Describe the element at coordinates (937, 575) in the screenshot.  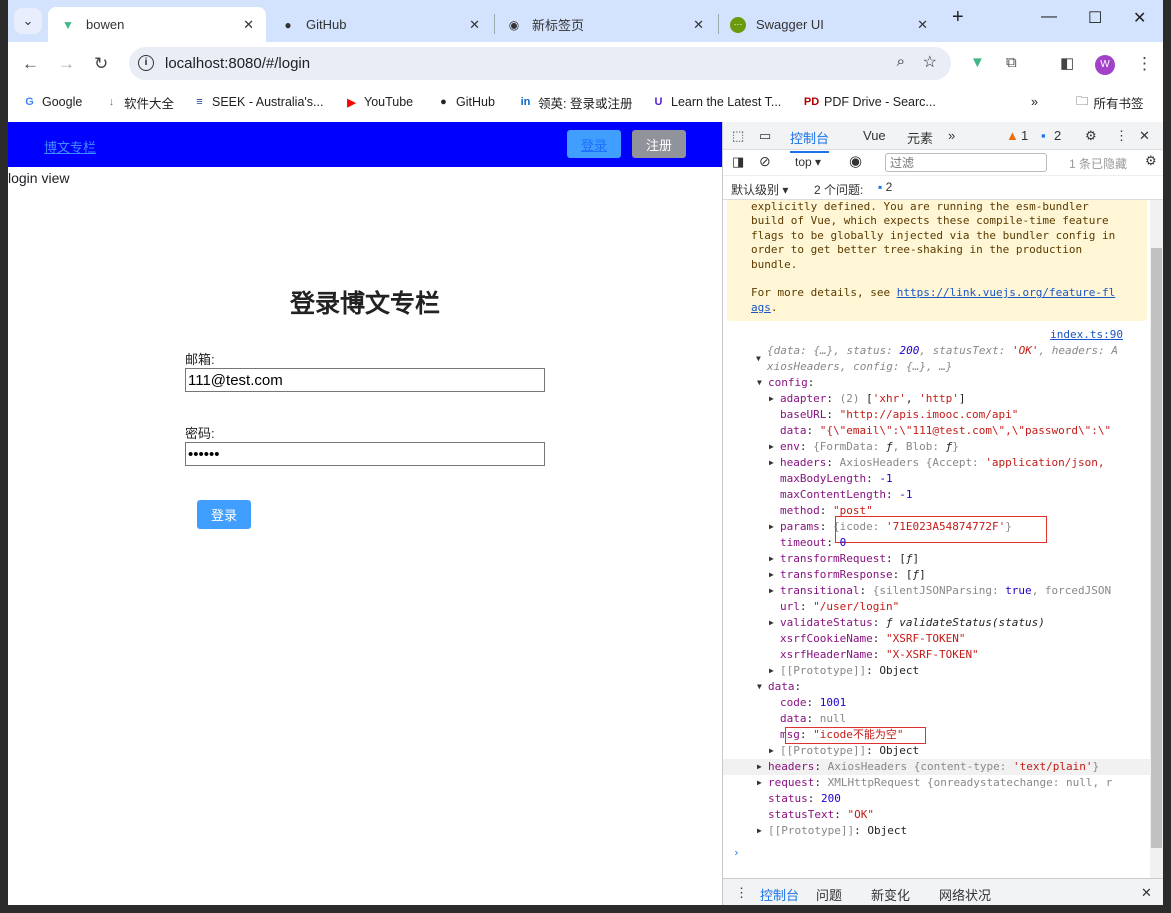
I see `console-line: ▶ transformResponse: [ƒ]` at that location.